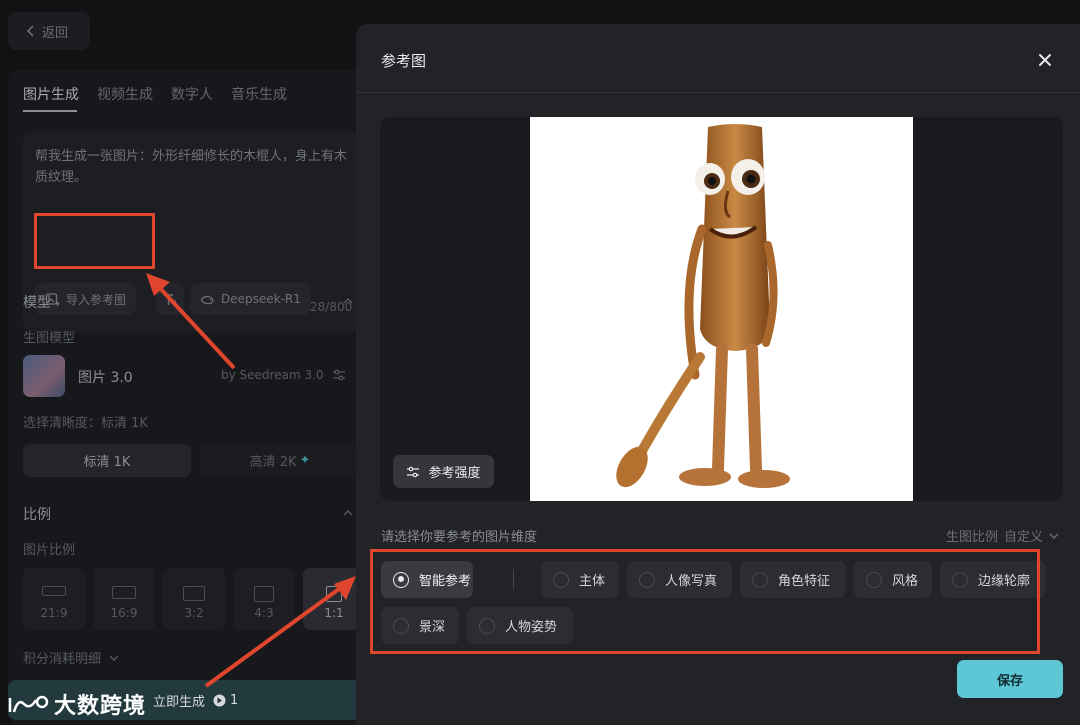 The image size is (1080, 725). Describe the element at coordinates (51, 94) in the screenshot. I see `tab-image: 图片生成` at that location.